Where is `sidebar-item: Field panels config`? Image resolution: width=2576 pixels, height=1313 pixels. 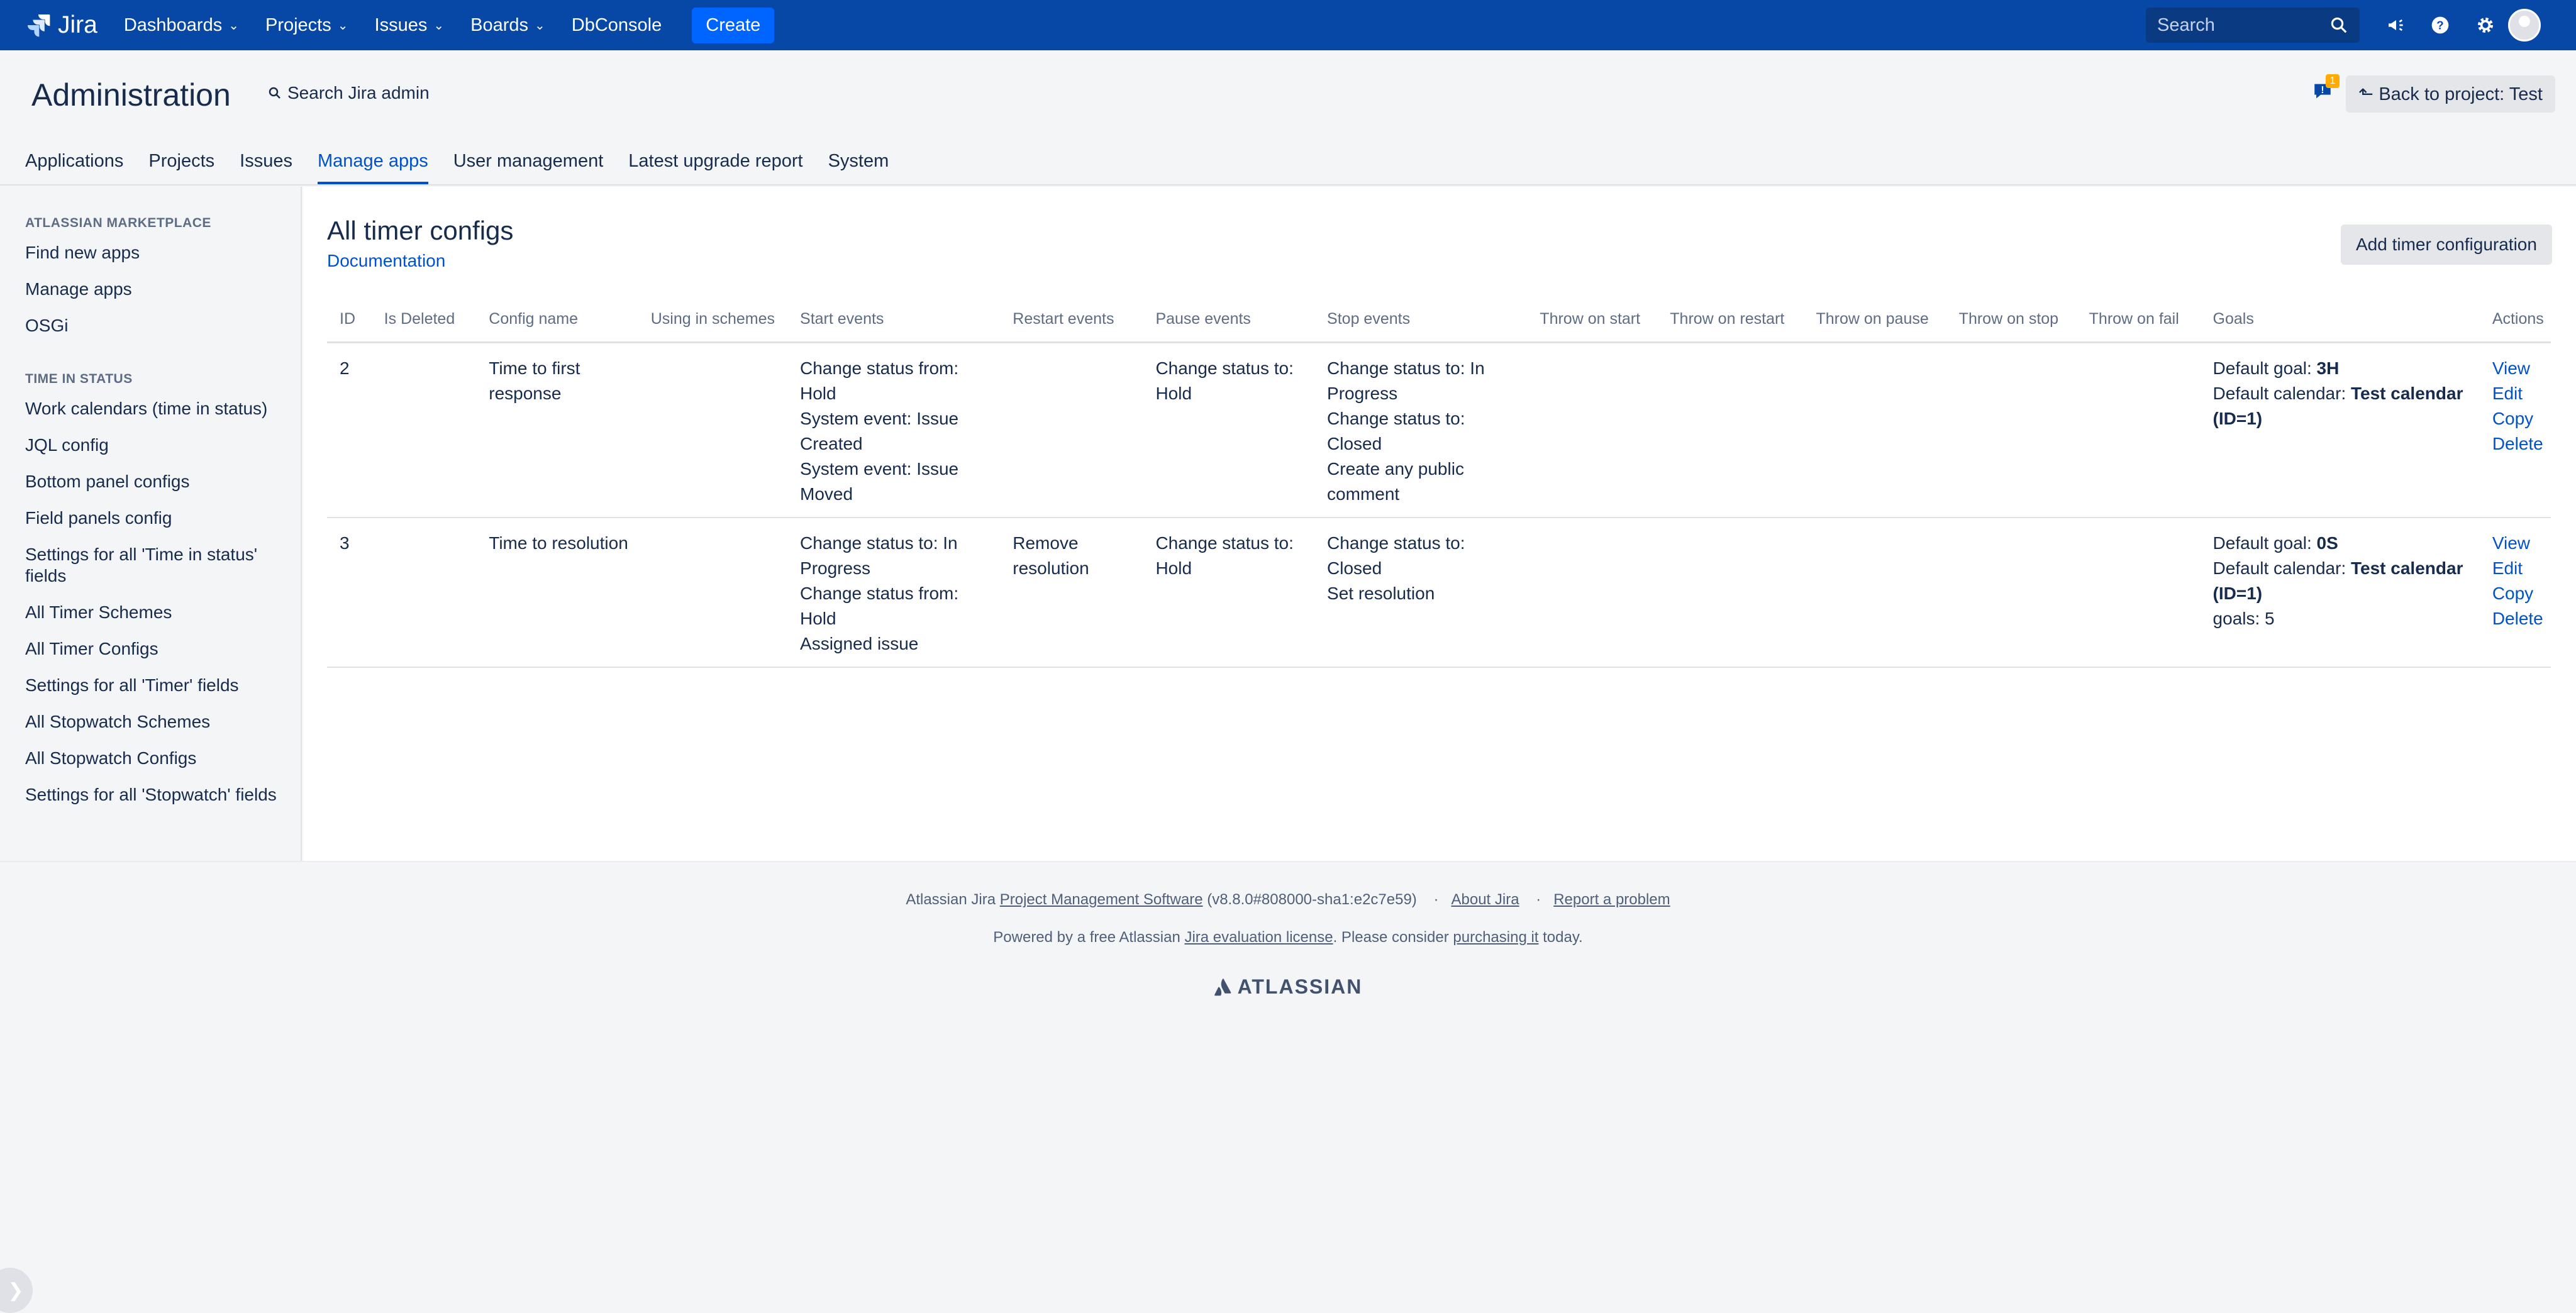 sidebar-item: Field panels config is located at coordinates (157, 518).